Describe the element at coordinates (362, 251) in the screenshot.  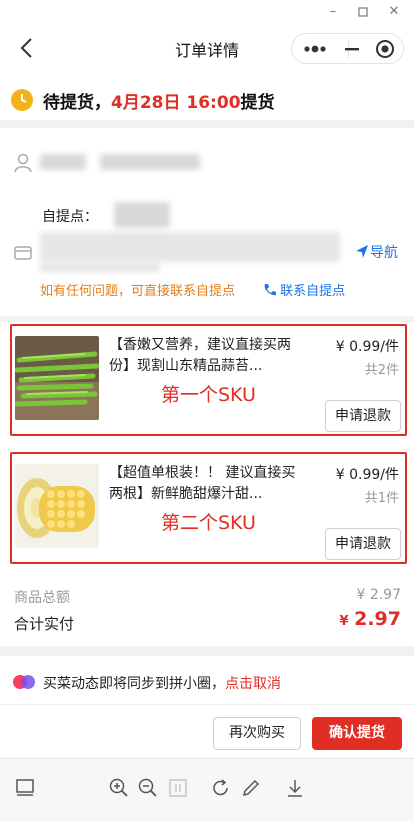
I see `navigation-arrow-icon` at that location.